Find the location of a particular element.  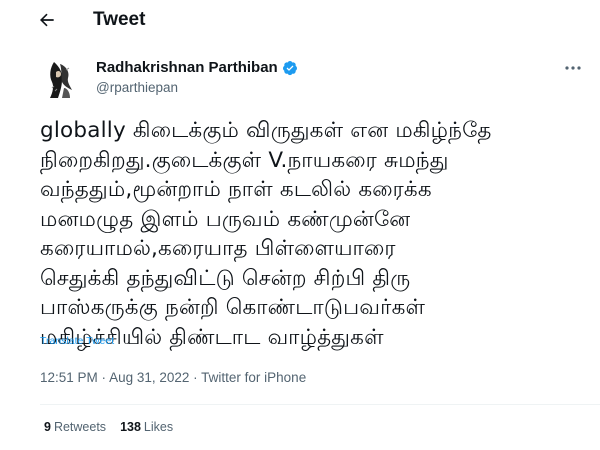

arrow-left-icon is located at coordinates (47, 20).